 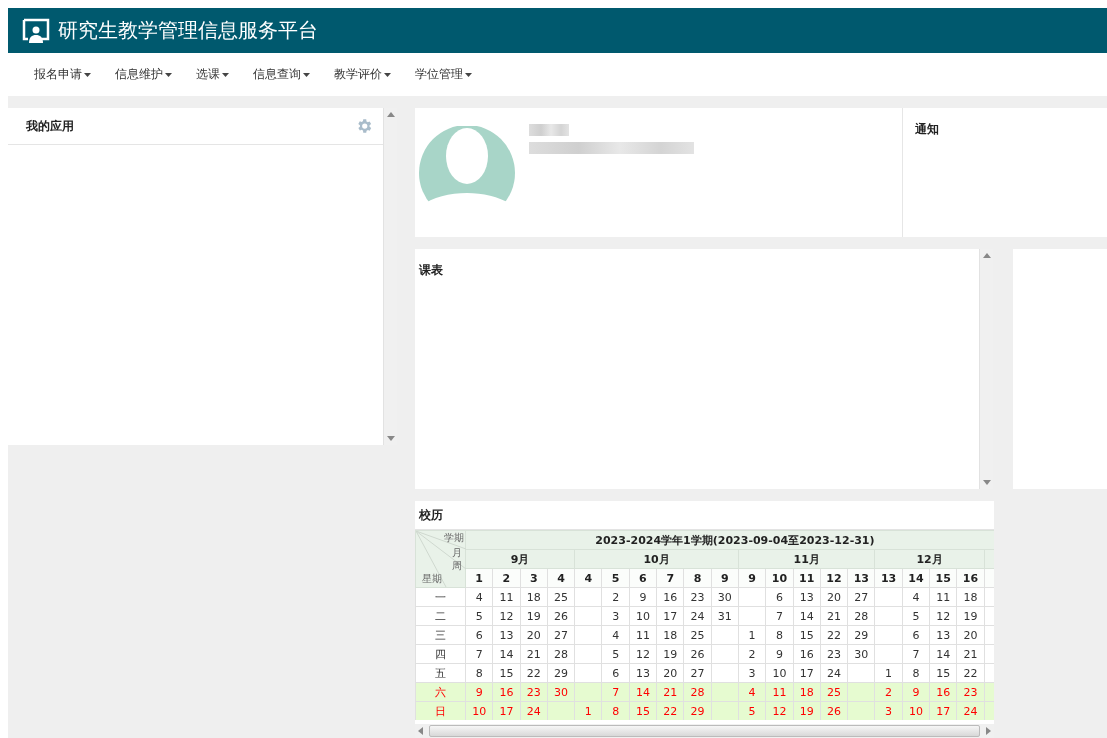 What do you see at coordinates (188, 30) in the screenshot?
I see `platform-title: 研究生教学管理信息服务平台` at bounding box center [188, 30].